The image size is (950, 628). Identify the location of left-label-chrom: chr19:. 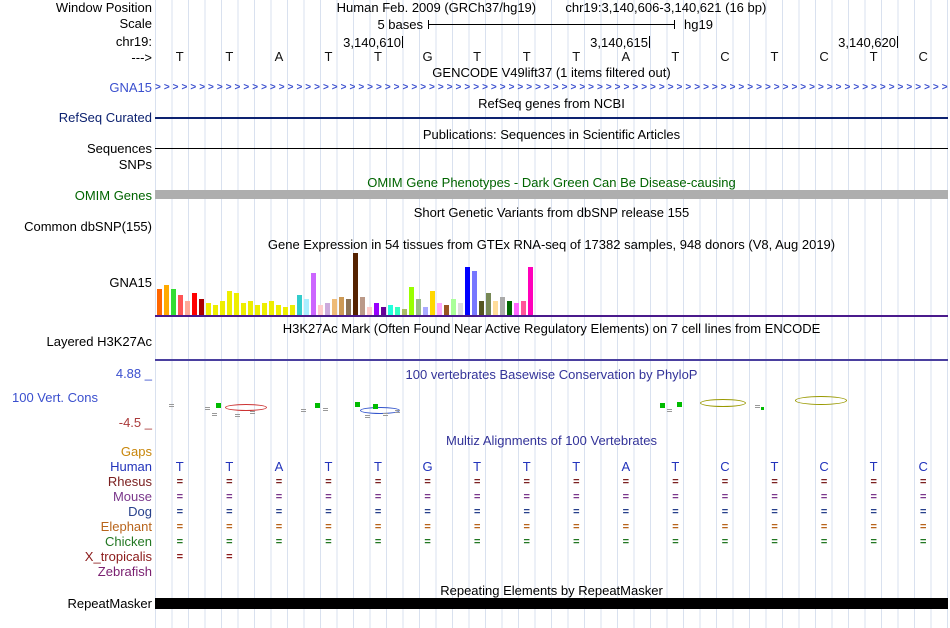
(134, 42).